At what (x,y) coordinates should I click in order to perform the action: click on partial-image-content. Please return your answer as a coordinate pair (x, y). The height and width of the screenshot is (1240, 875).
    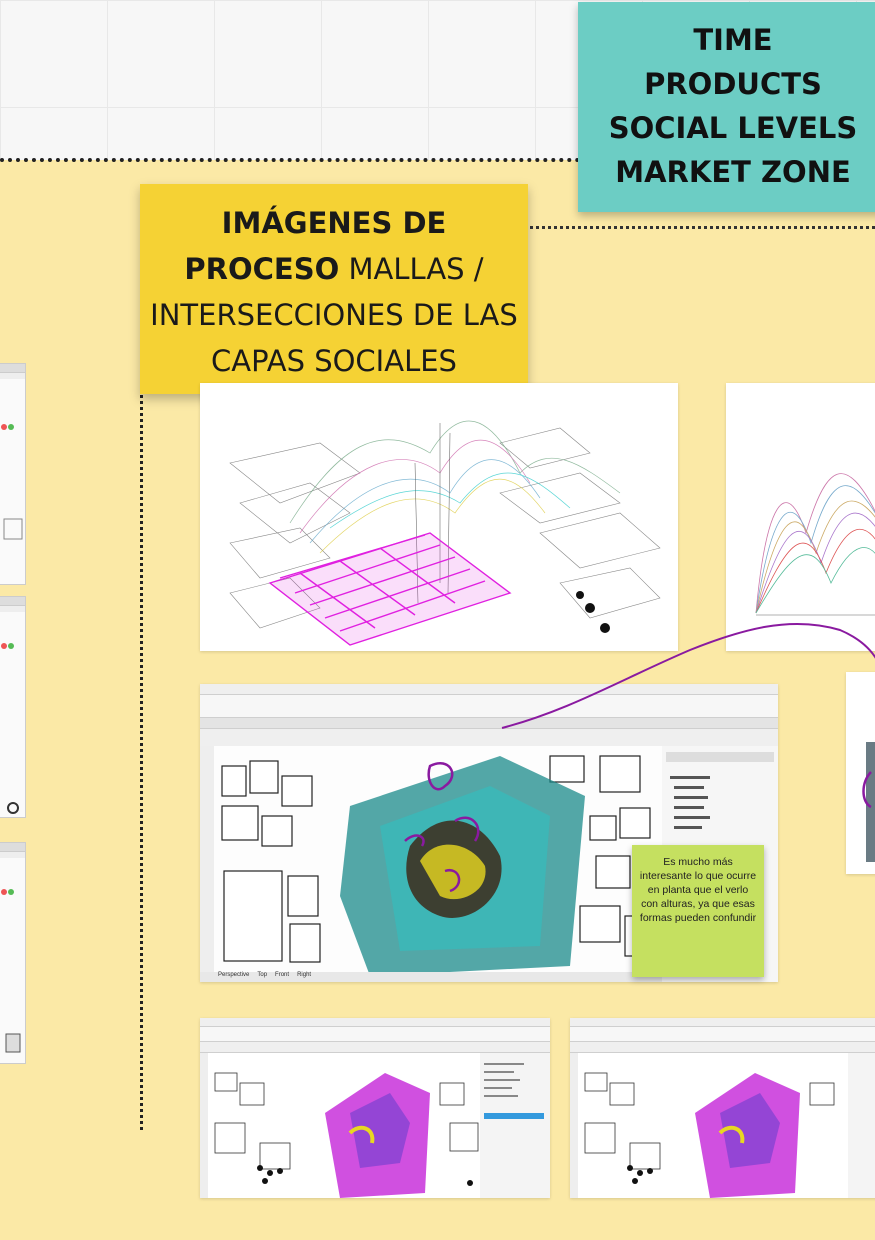
    Looking at the image, I should click on (868, 802).